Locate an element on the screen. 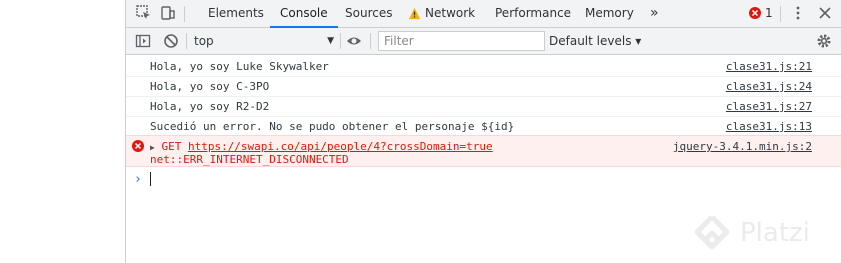  message-text: Hola, yo soy Luke Skywalker is located at coordinates (239, 66).